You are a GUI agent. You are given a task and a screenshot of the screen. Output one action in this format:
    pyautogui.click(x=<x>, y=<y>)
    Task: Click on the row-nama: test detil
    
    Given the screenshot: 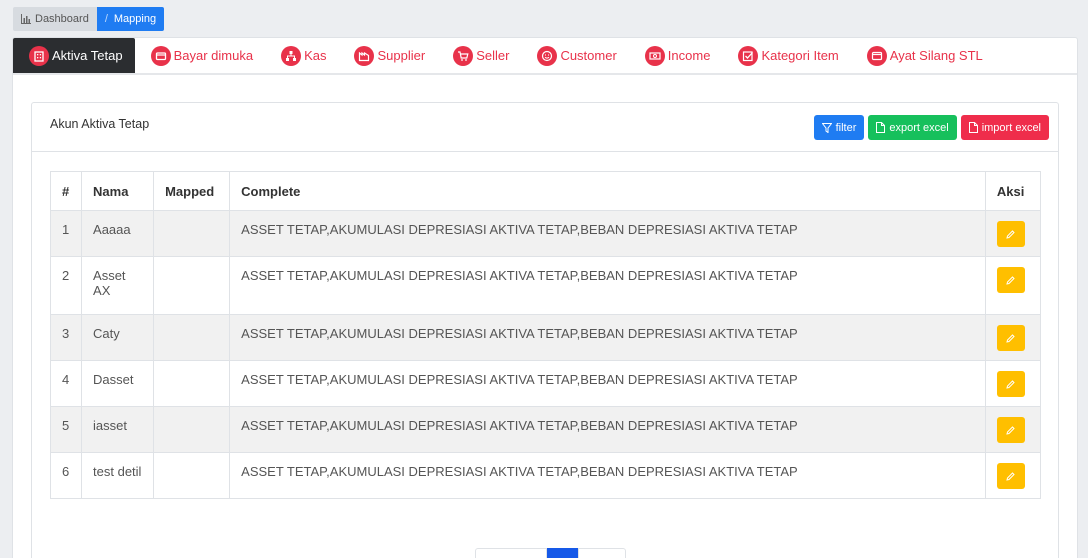 What is the action you would take?
    pyautogui.click(x=118, y=475)
    